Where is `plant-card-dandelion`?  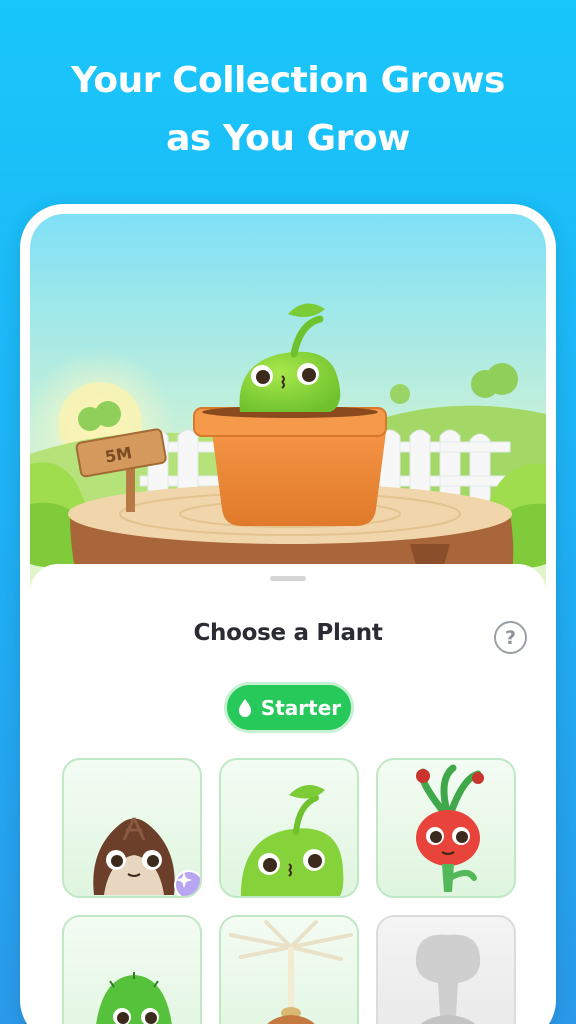
plant-card-dandelion is located at coordinates (289, 969).